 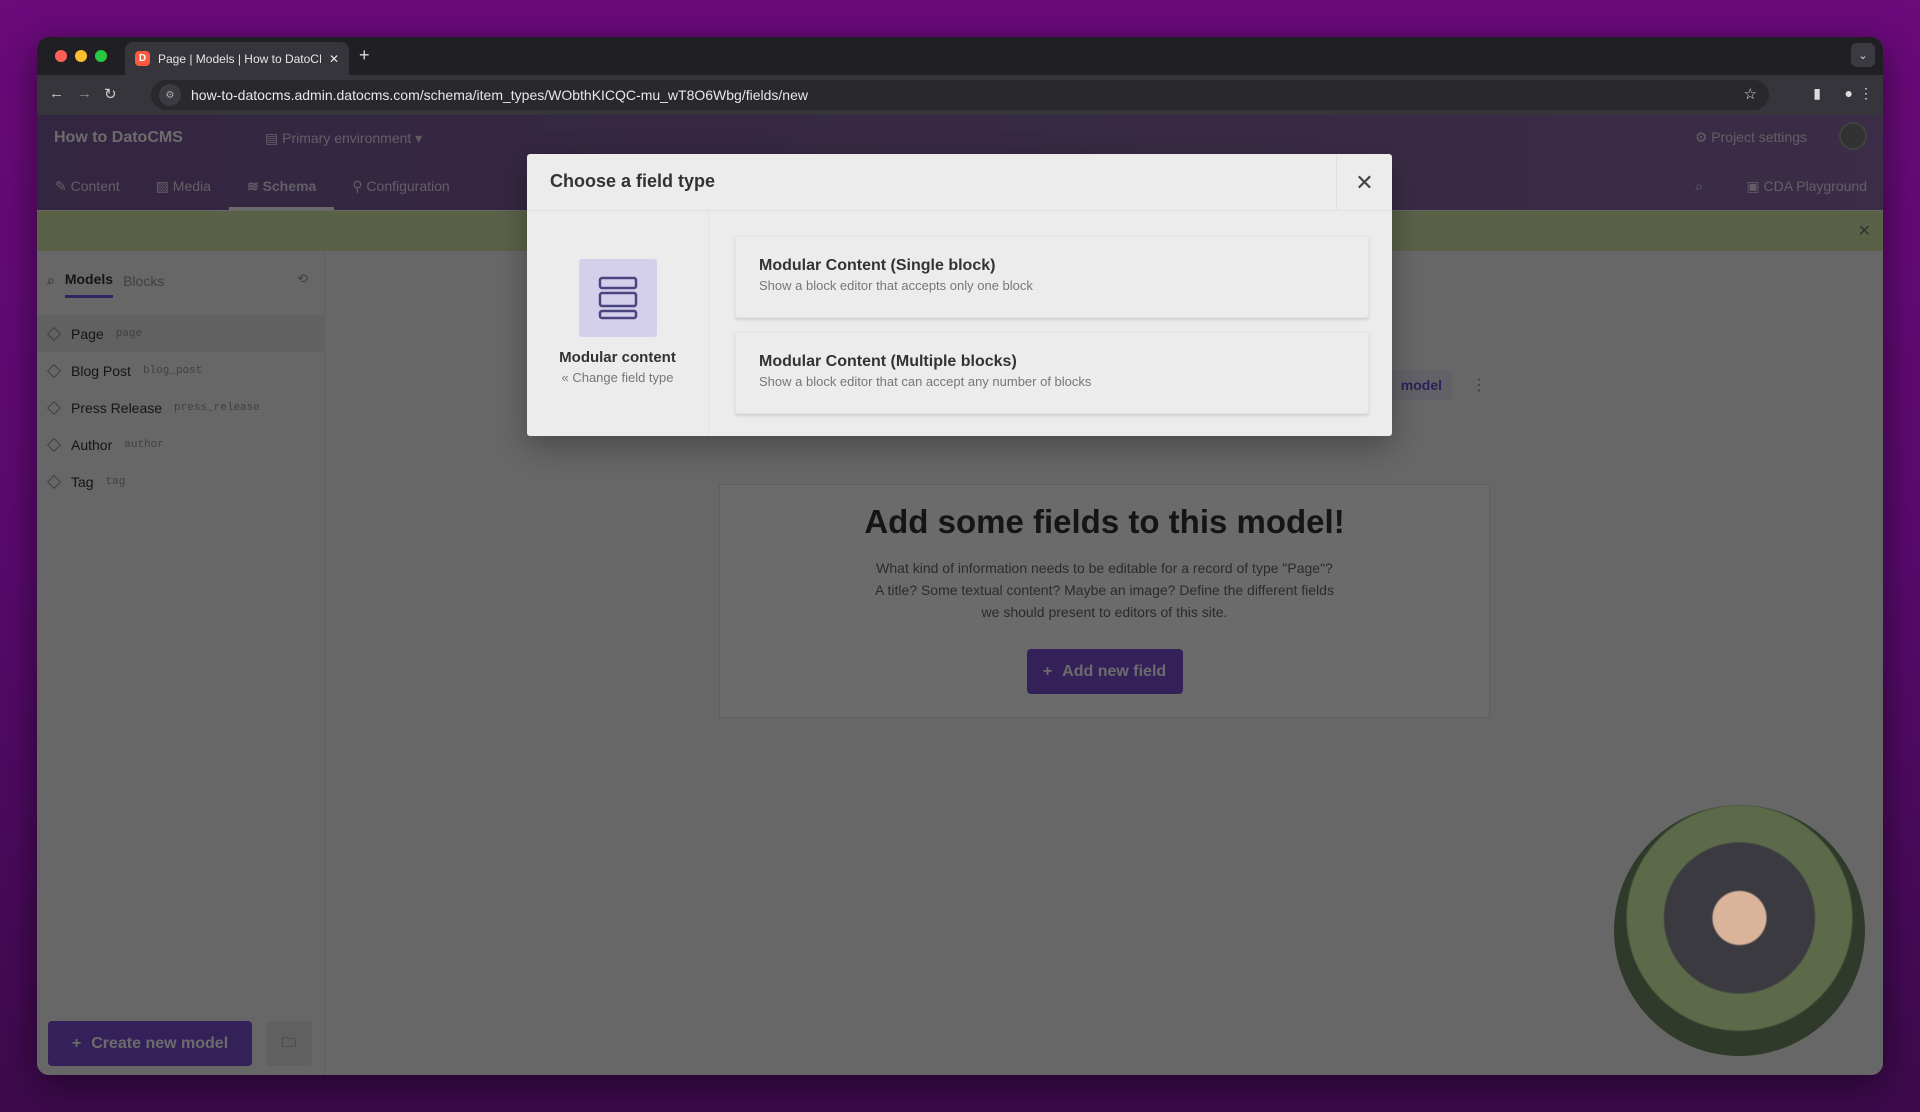 What do you see at coordinates (110, 94) in the screenshot?
I see `reload-icon: ↻` at bounding box center [110, 94].